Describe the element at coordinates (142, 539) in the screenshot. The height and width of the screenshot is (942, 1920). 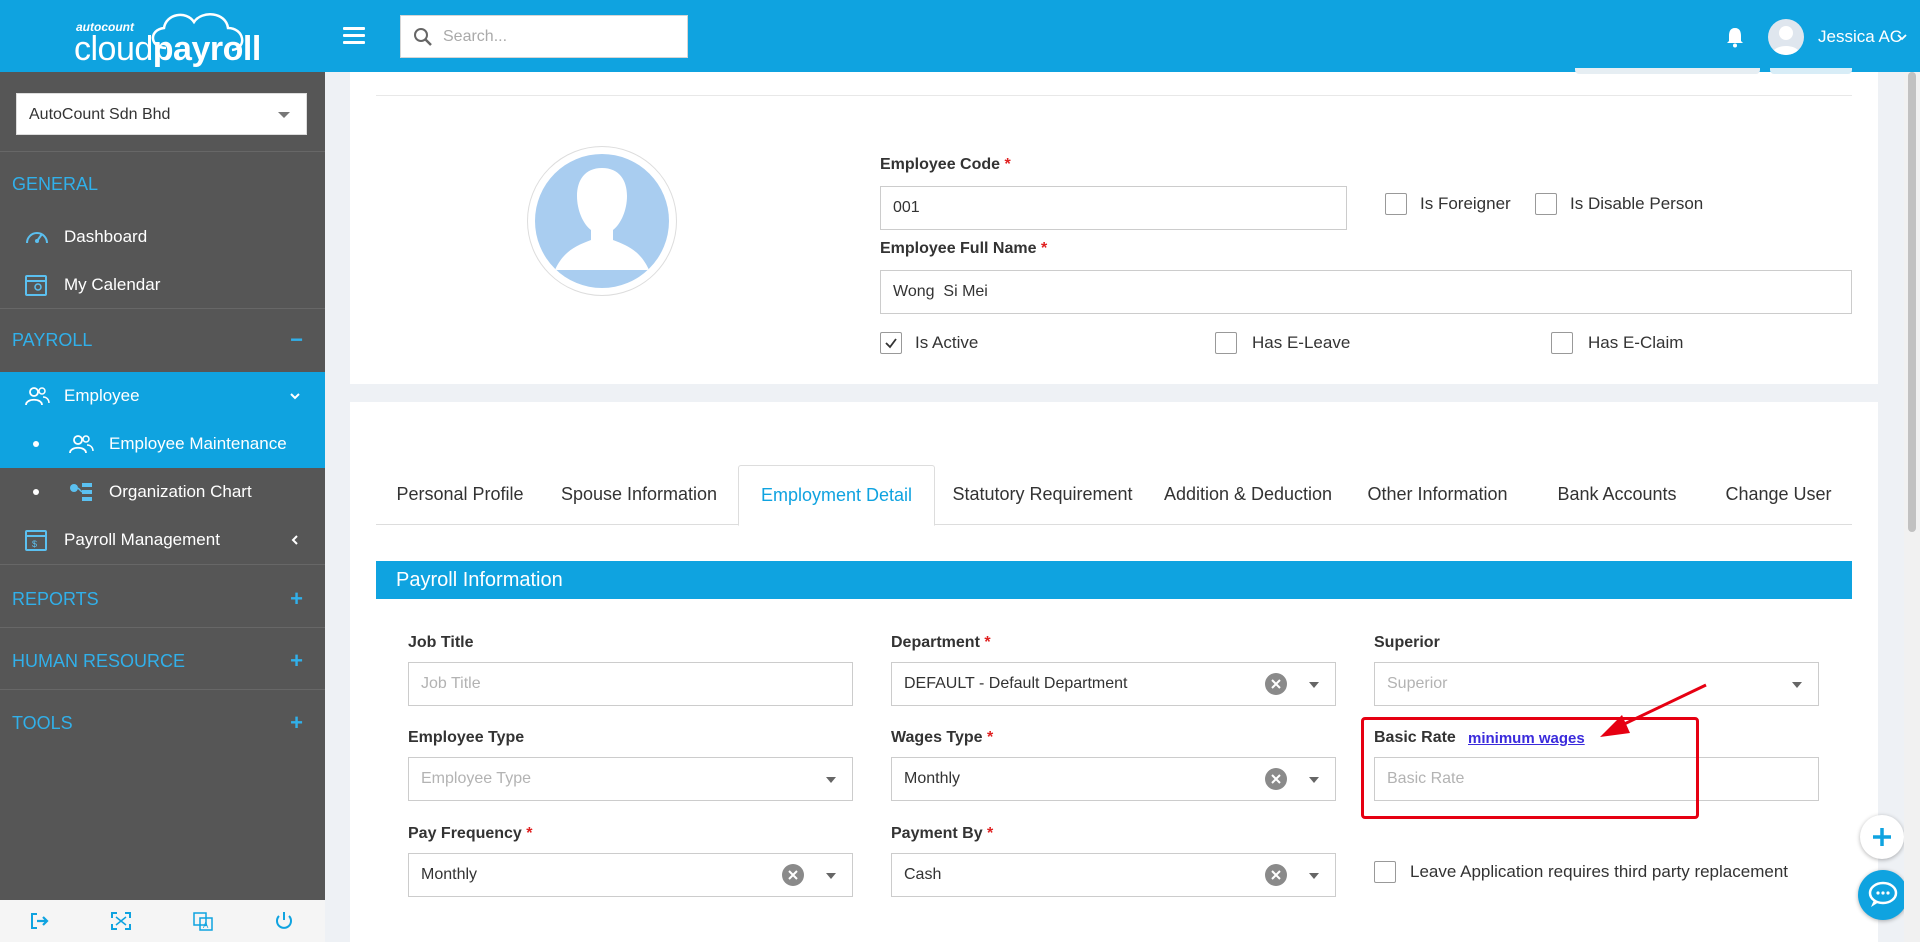
I see `sidebar-item-label: Payroll Management` at that location.